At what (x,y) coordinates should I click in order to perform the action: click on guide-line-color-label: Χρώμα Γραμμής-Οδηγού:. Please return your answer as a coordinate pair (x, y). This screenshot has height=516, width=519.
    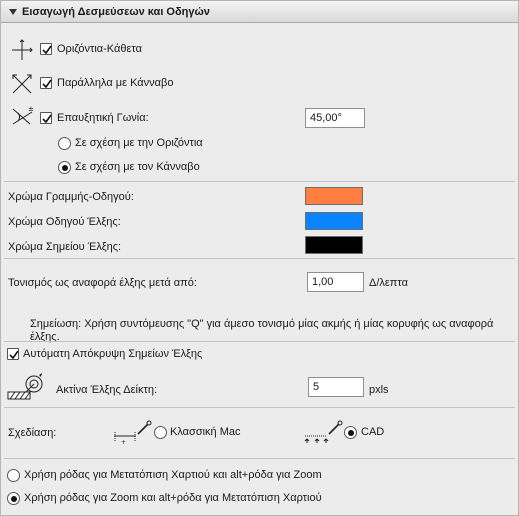
    Looking at the image, I should click on (71, 197).